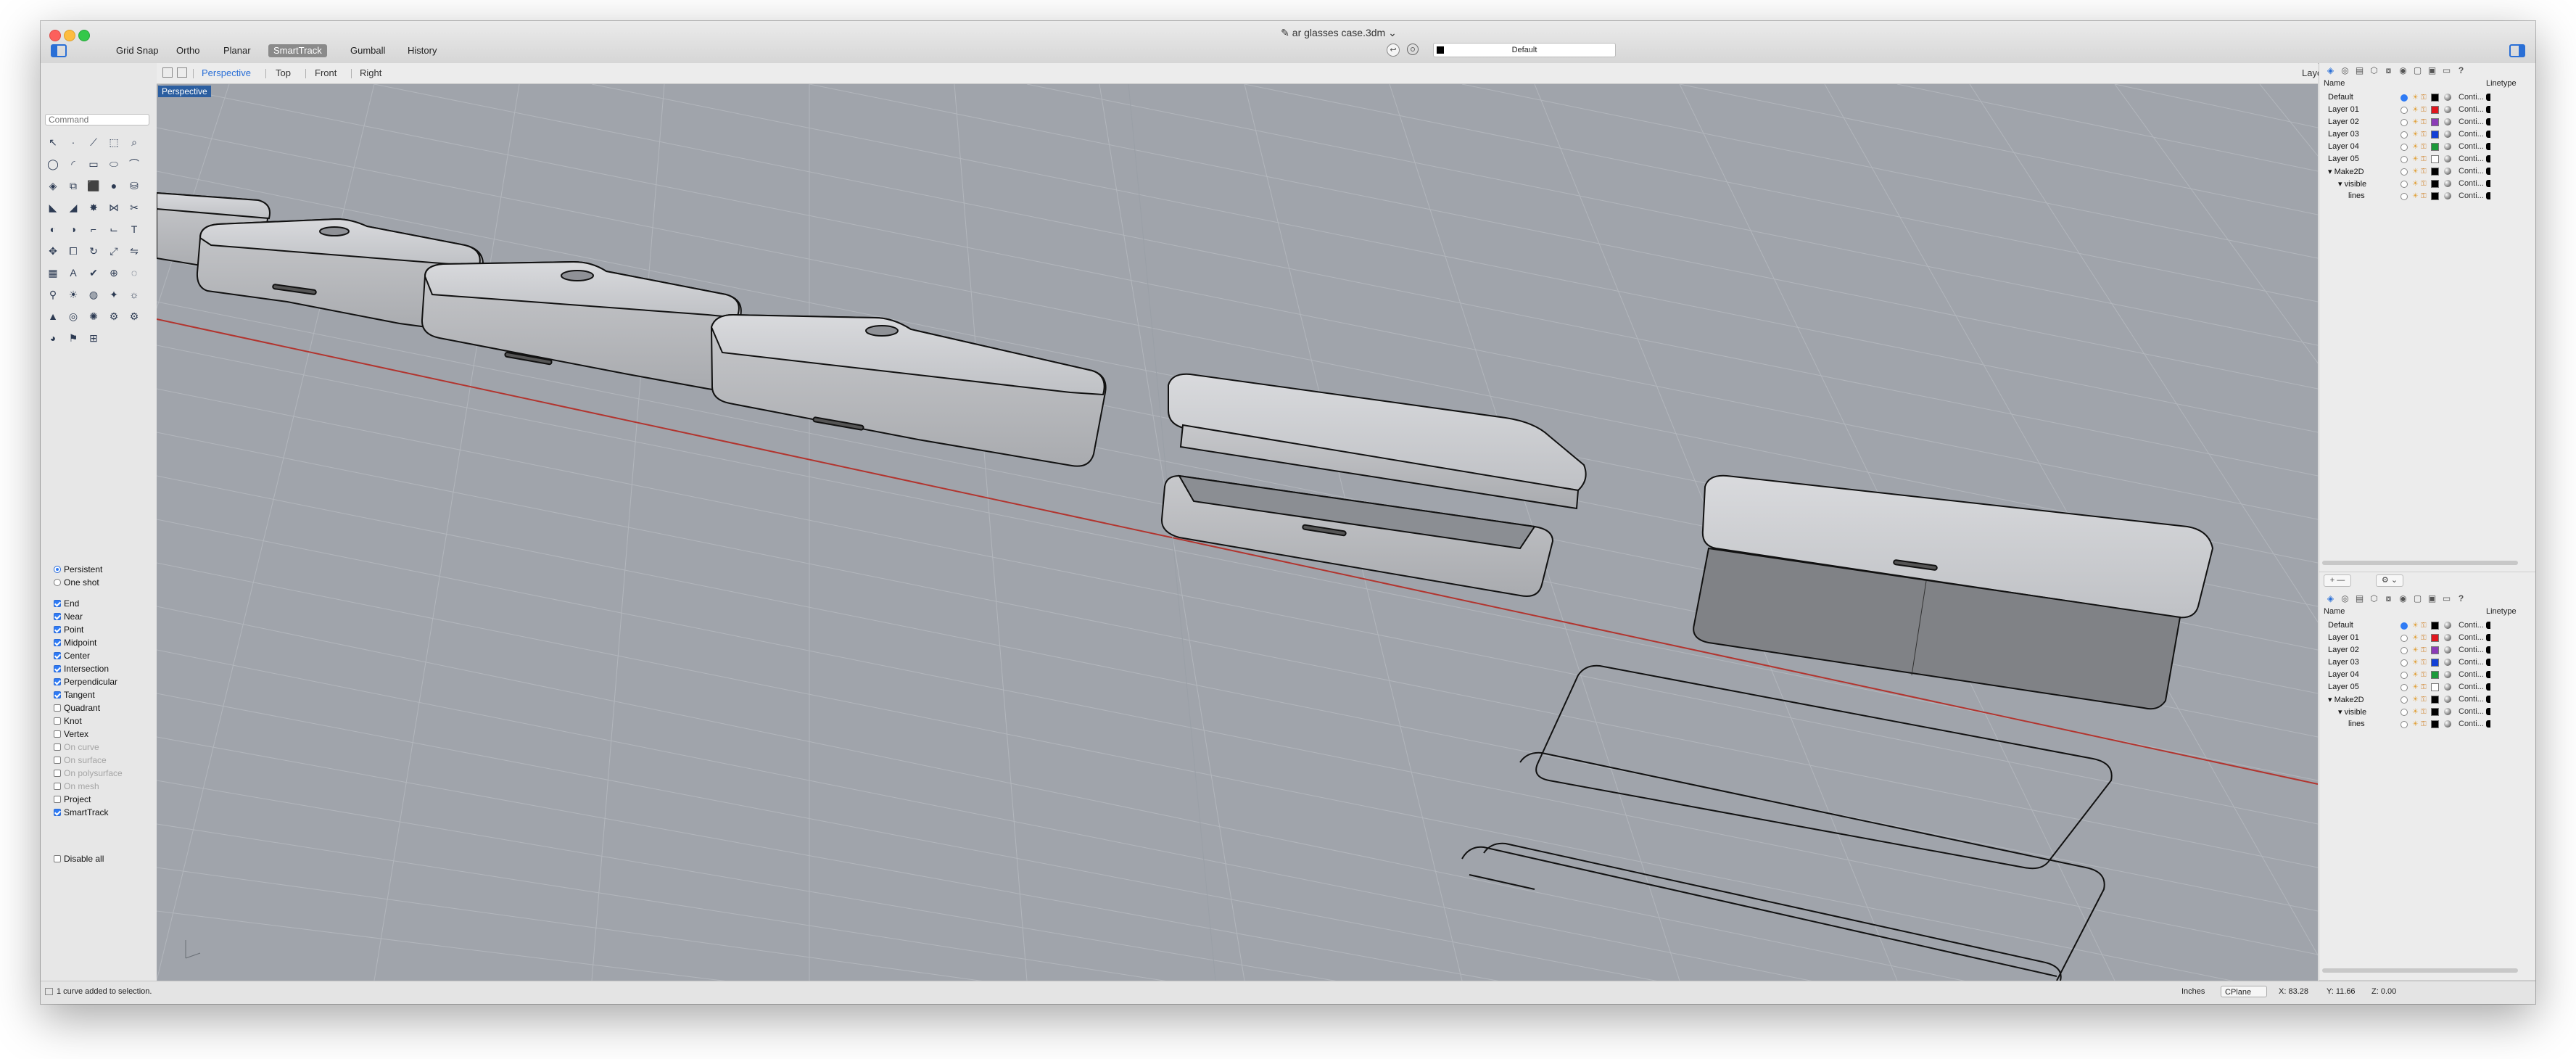 The height and width of the screenshot is (1059, 2576). I want to click on cplane-select: CPlane, so click(2244, 991).